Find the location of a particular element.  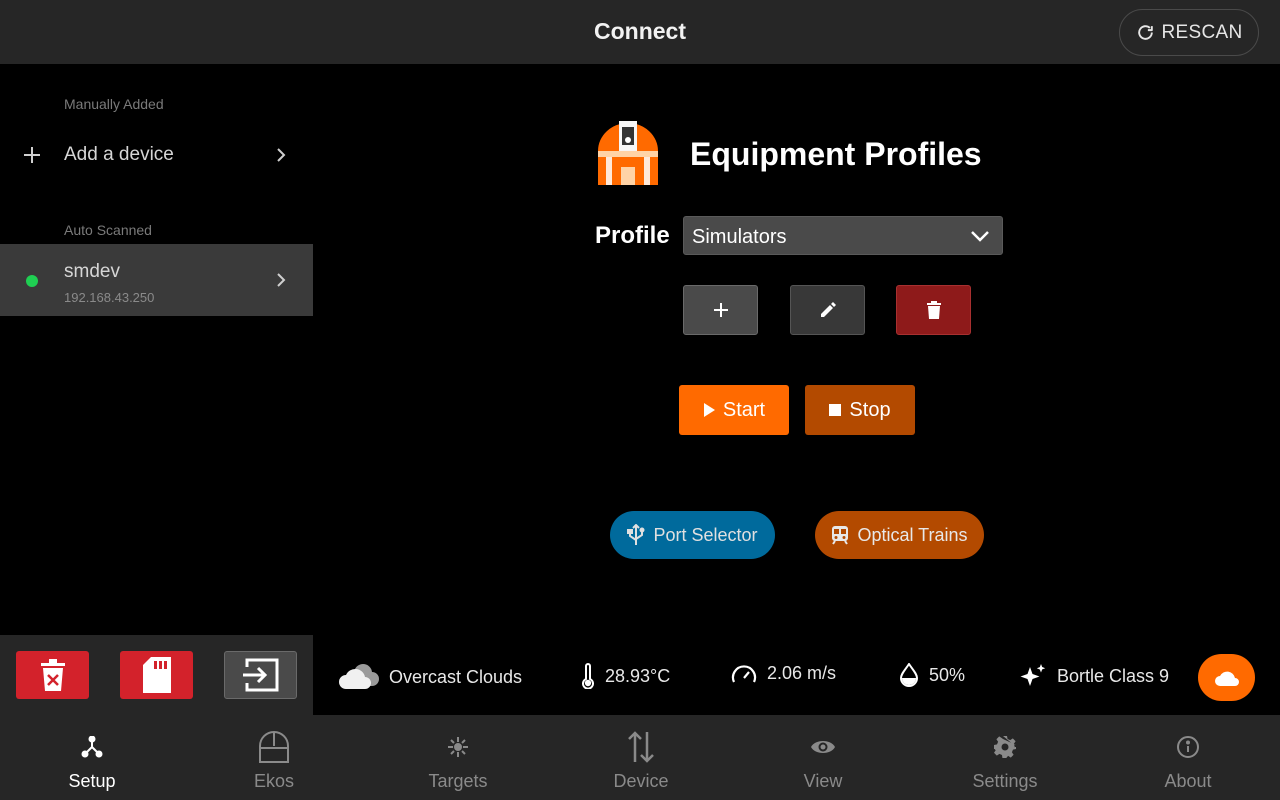

delete-profile-button is located at coordinates (933, 310).